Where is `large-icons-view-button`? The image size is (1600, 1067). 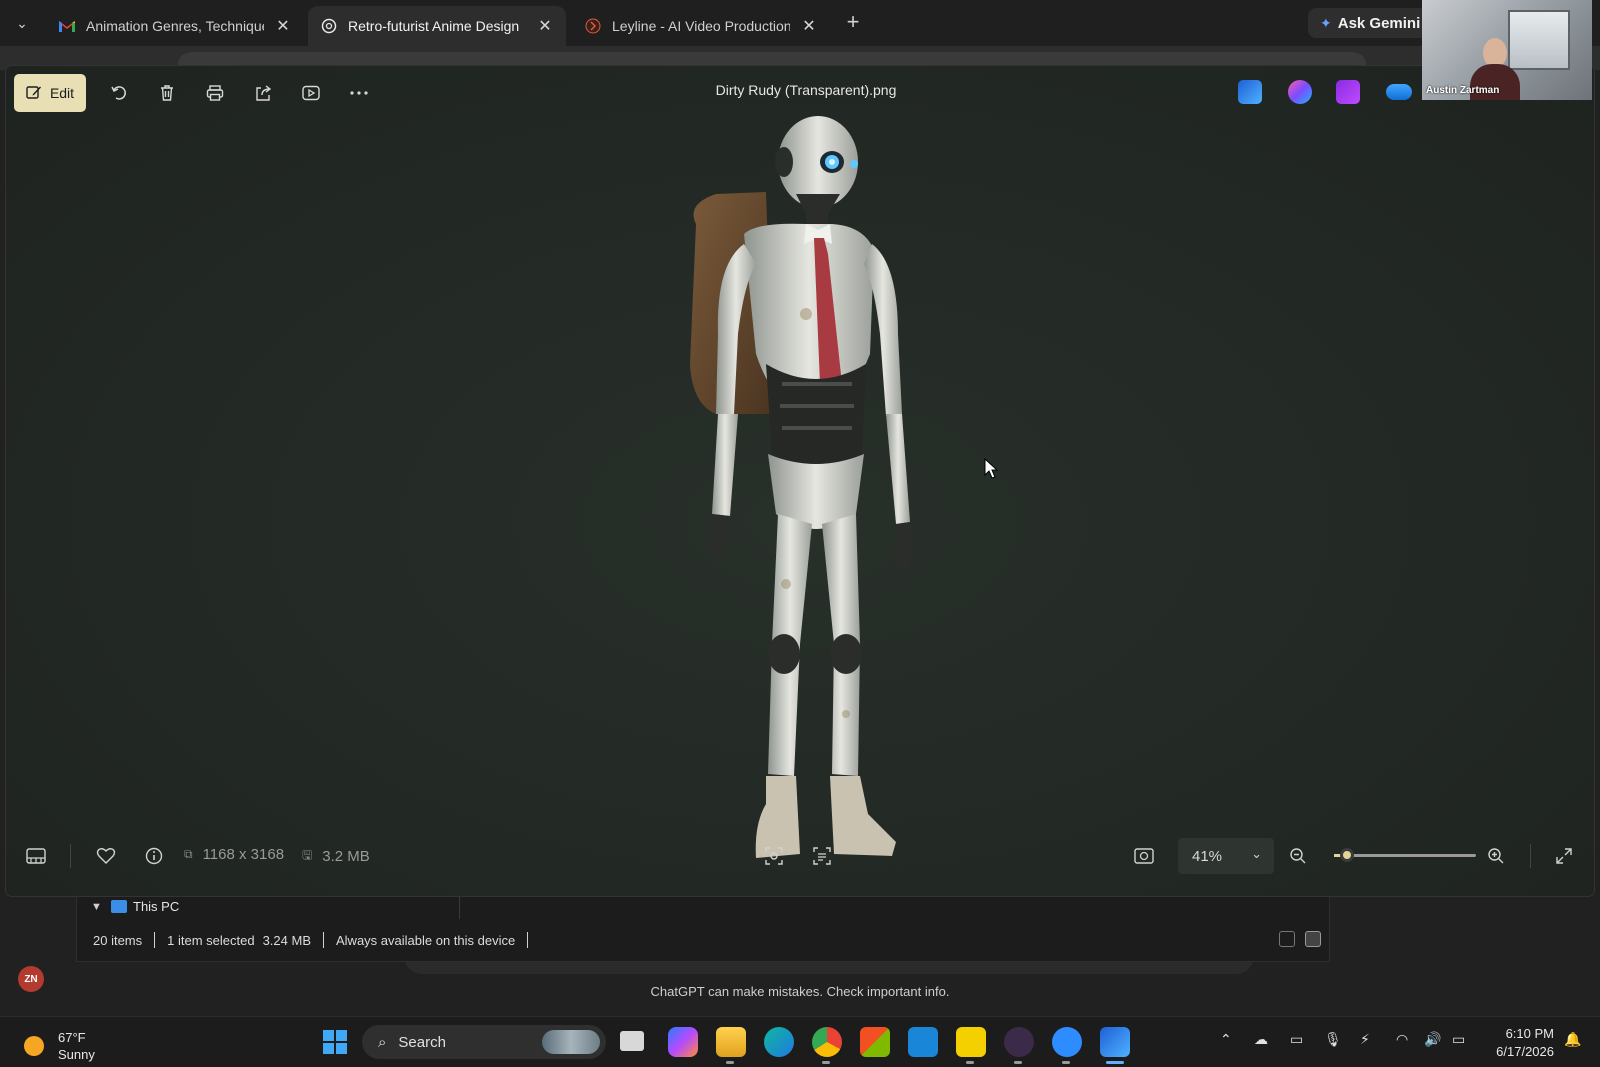 large-icons-view-button is located at coordinates (1313, 939).